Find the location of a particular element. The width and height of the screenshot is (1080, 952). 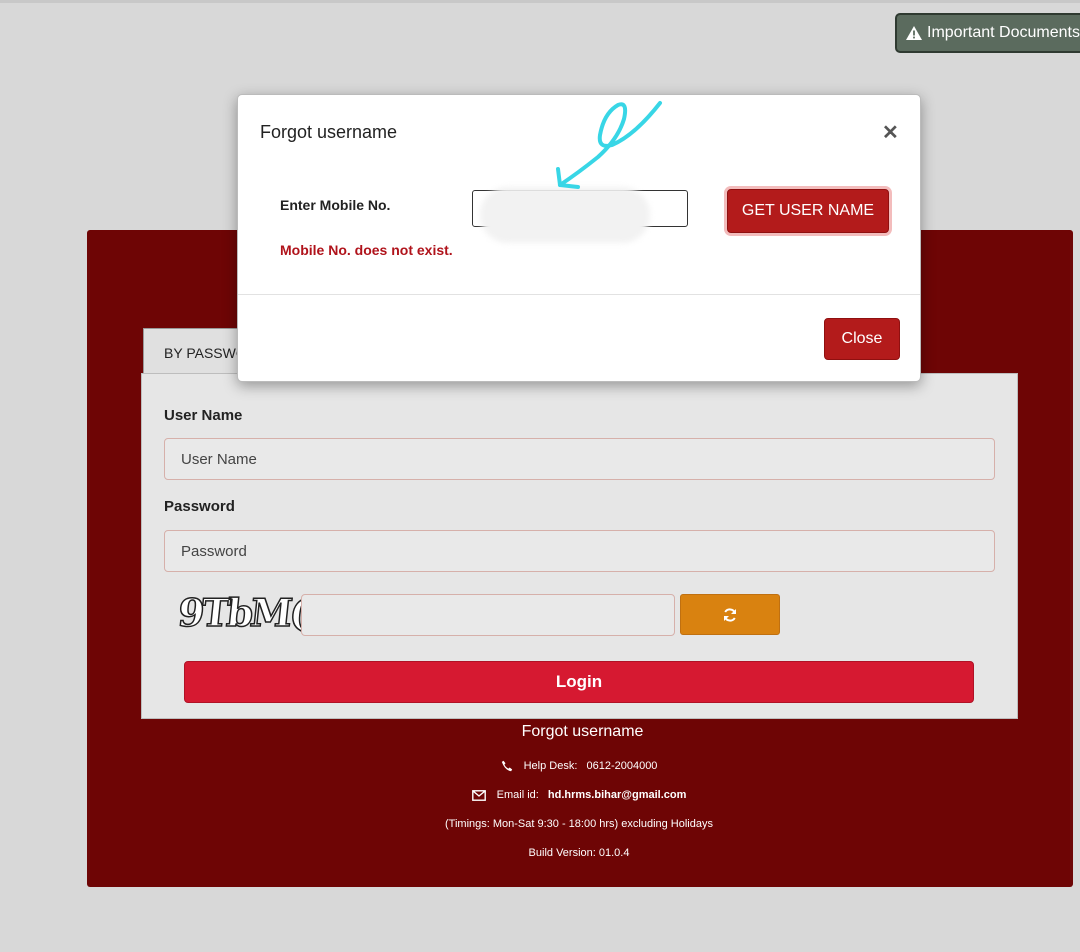

error-message: Mobile No. does not exist. is located at coordinates (366, 250).